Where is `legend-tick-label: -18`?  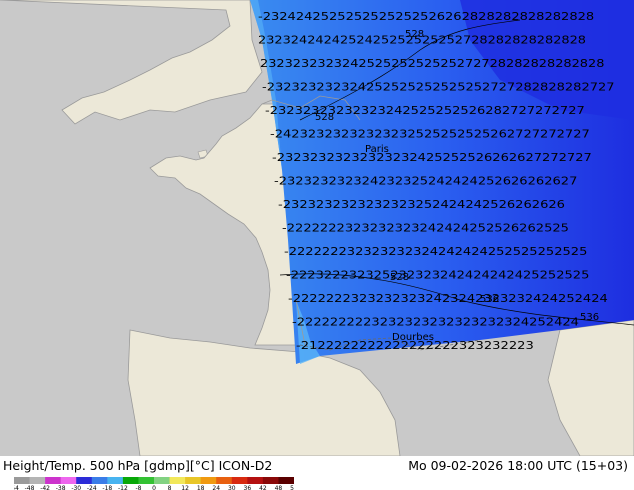 legend-tick-label: -18 is located at coordinates (107, 487).